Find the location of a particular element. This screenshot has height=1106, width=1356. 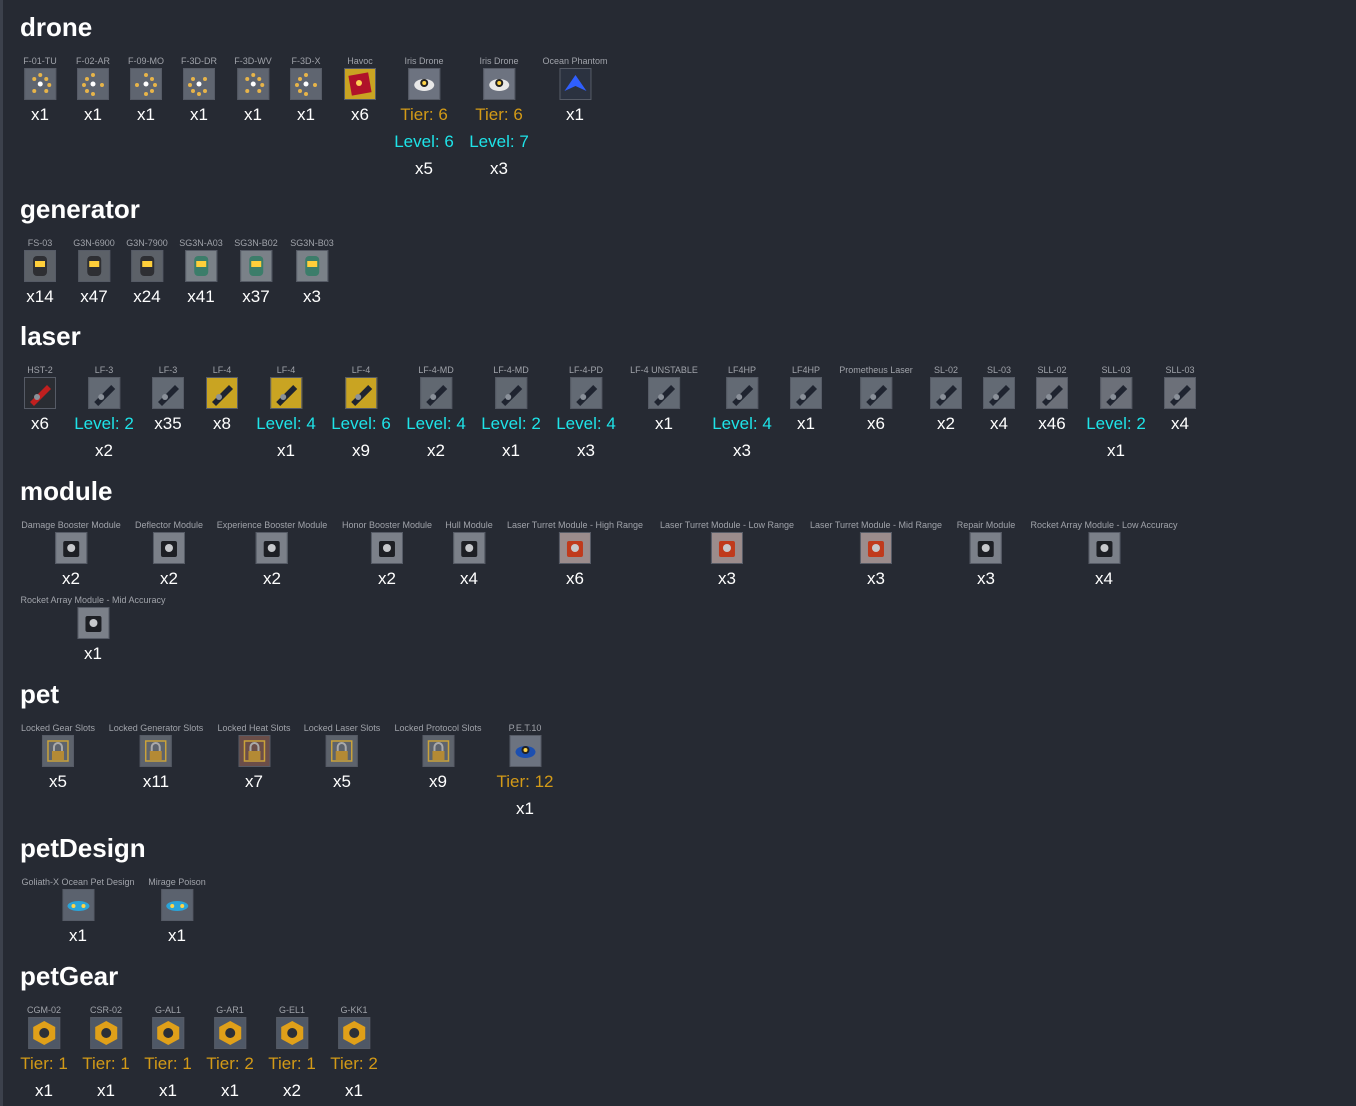

inventory-item-sg3n-b02: SG3N-B02 x37 is located at coordinates (256, 272).